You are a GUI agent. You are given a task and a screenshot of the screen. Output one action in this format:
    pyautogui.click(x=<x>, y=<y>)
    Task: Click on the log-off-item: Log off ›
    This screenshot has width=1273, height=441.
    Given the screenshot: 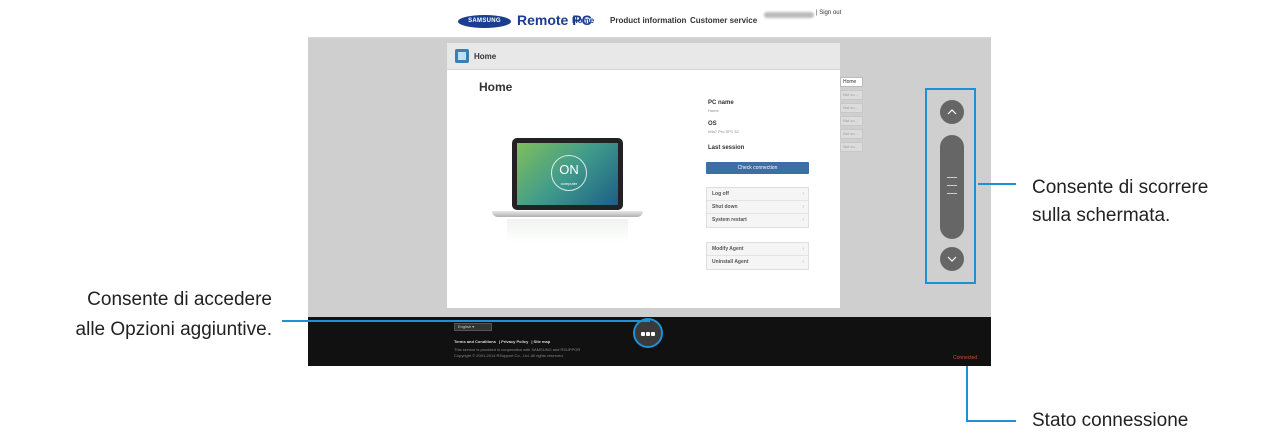 What is the action you would take?
    pyautogui.click(x=757, y=194)
    